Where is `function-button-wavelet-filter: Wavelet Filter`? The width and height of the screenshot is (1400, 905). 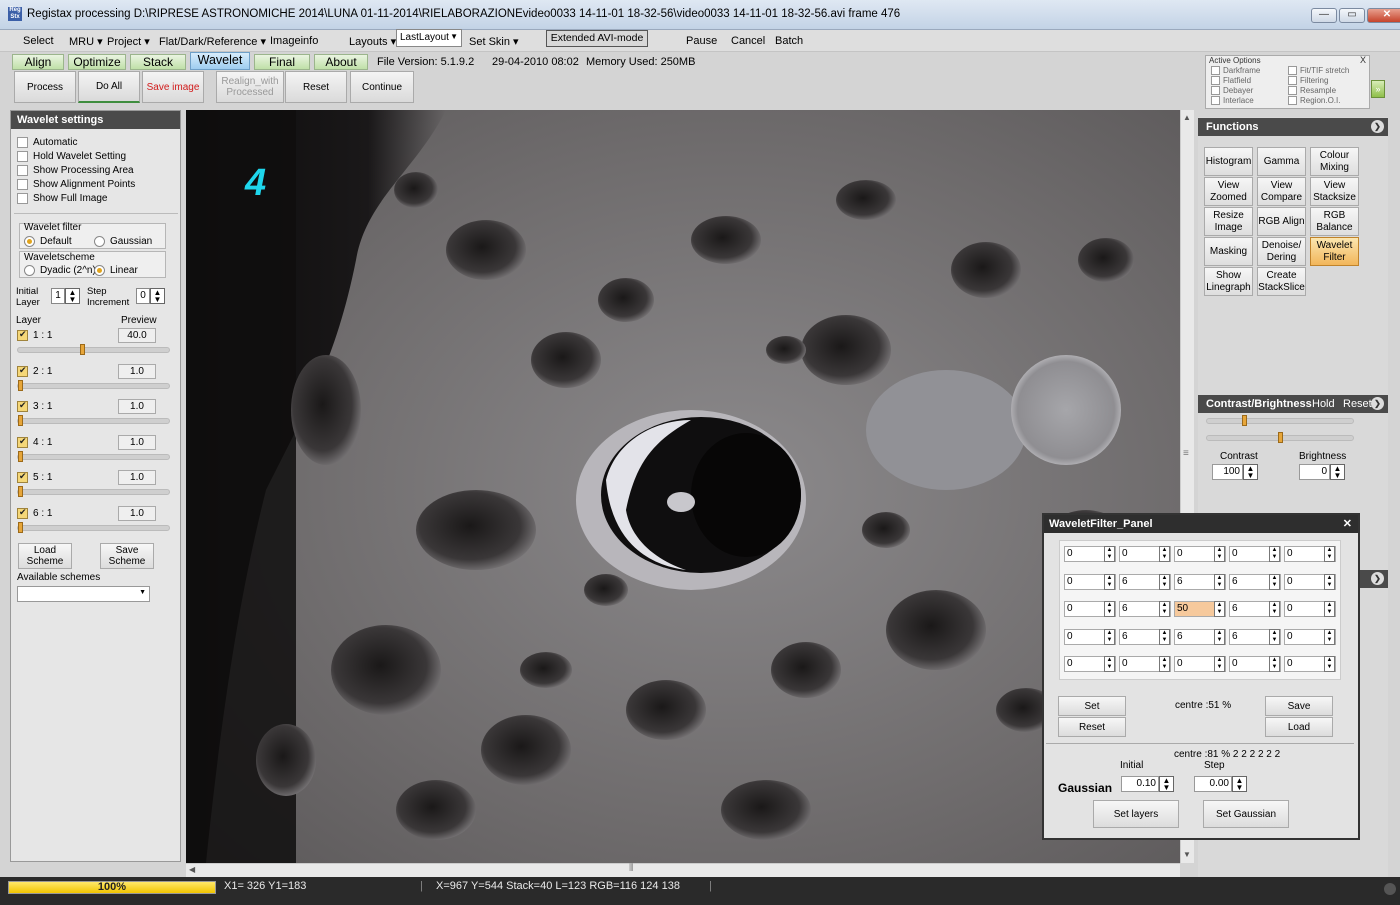
function-button-wavelet-filter: Wavelet Filter is located at coordinates (1334, 251).